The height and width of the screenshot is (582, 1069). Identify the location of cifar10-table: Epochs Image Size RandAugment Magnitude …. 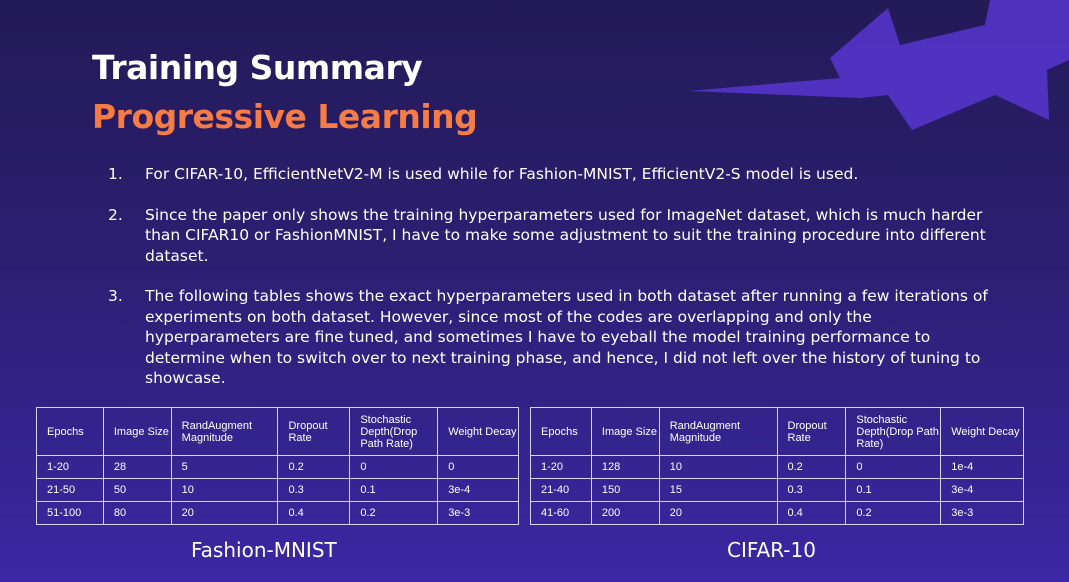
(777, 466).